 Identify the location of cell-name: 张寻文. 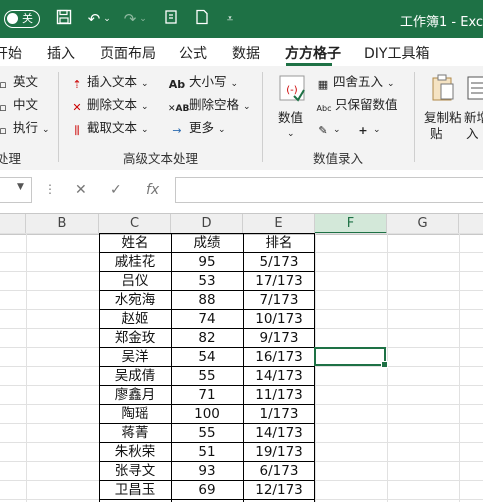
(135, 471).